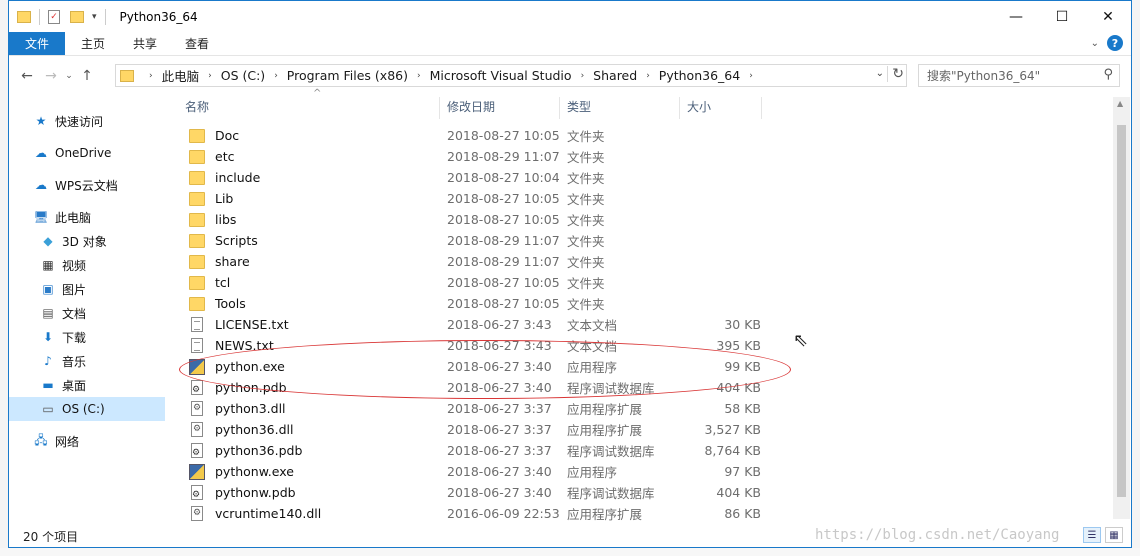 This screenshot has height=556, width=1140. What do you see at coordinates (212, 219) in the screenshot?
I see `file-name-cell: libs` at bounding box center [212, 219].